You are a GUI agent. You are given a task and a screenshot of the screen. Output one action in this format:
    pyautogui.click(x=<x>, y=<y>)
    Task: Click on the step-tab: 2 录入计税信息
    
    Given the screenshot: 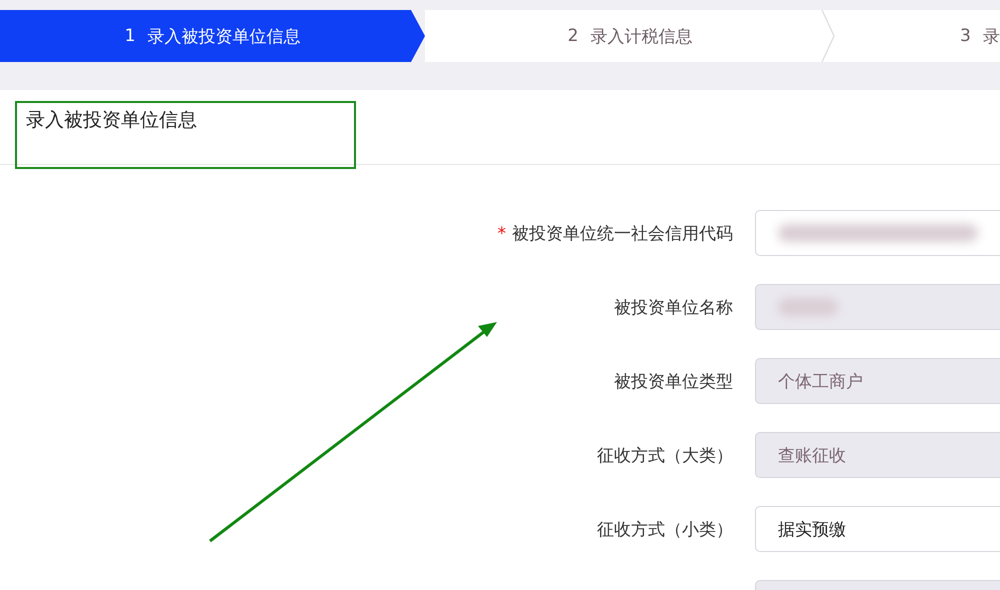 What is the action you would take?
    pyautogui.click(x=630, y=36)
    